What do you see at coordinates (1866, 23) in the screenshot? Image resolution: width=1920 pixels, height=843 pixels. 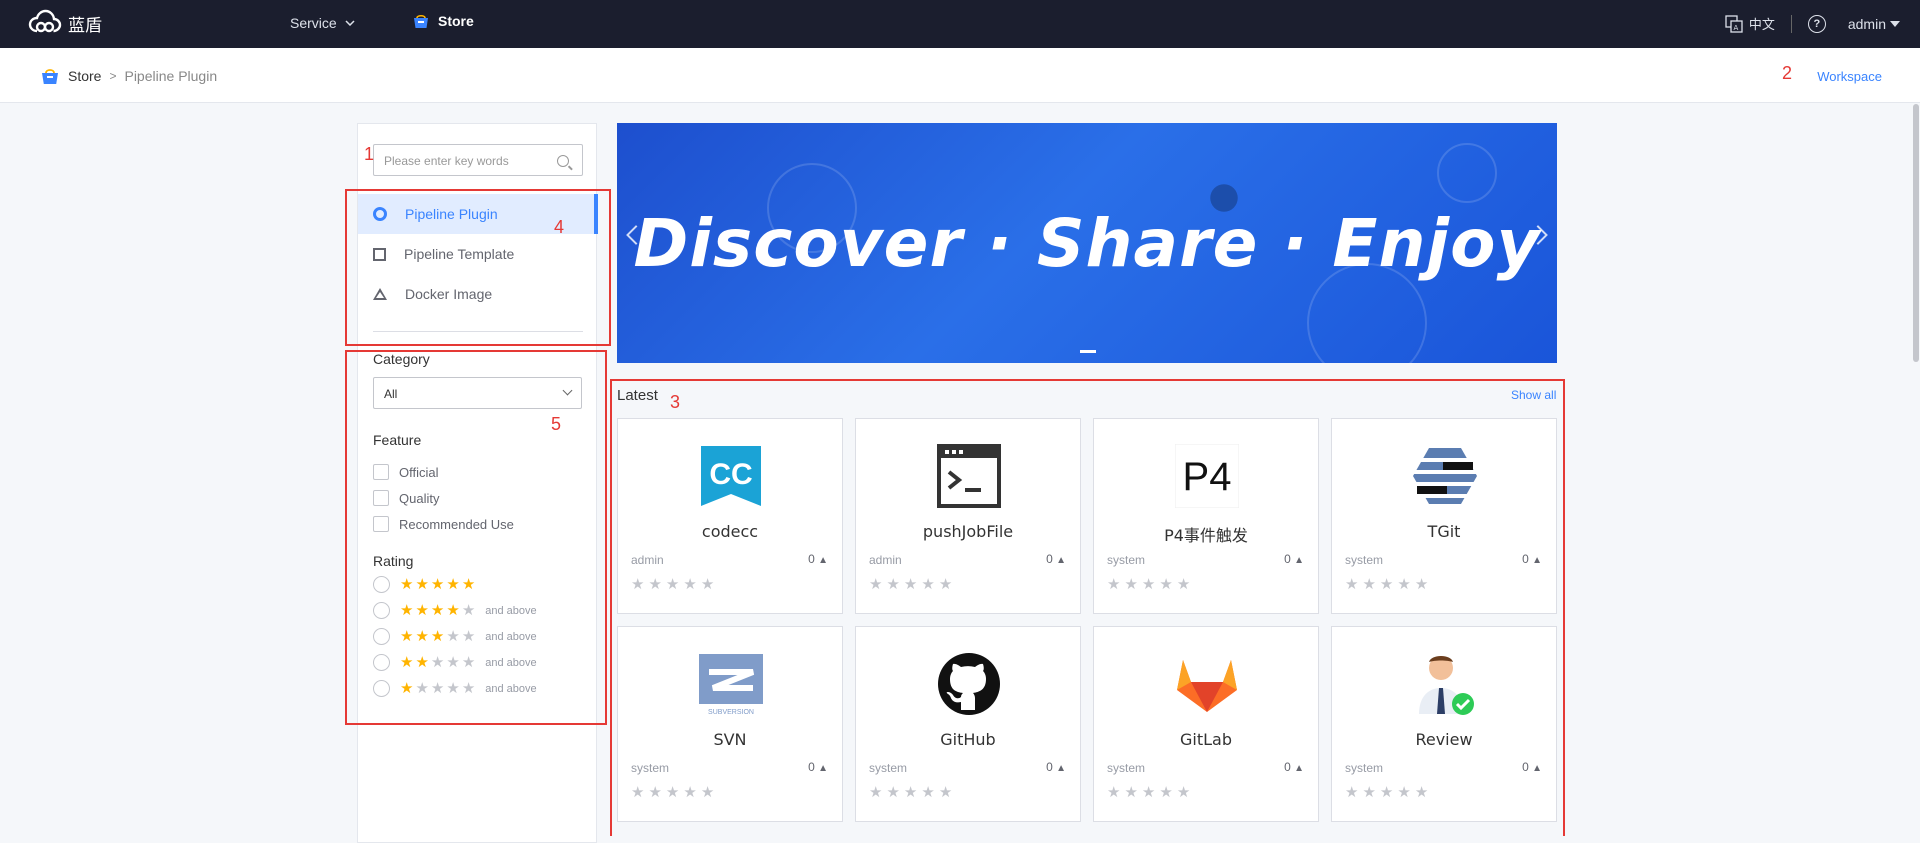 I see `username: admin` at bounding box center [1866, 23].